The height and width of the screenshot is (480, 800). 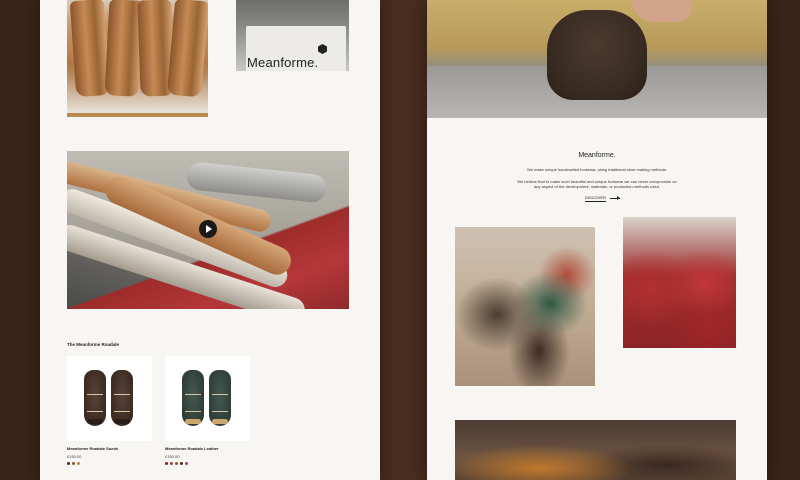 What do you see at coordinates (137, 58) in the screenshot?
I see `paper-bags-photo` at bounding box center [137, 58].